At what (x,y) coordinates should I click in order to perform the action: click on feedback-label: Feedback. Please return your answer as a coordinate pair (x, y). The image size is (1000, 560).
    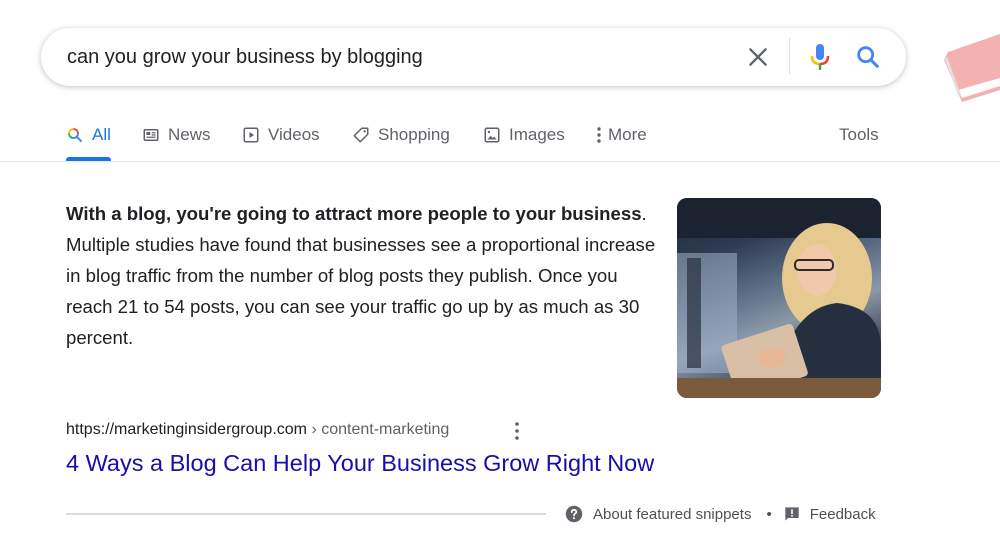
    Looking at the image, I should click on (842, 514).